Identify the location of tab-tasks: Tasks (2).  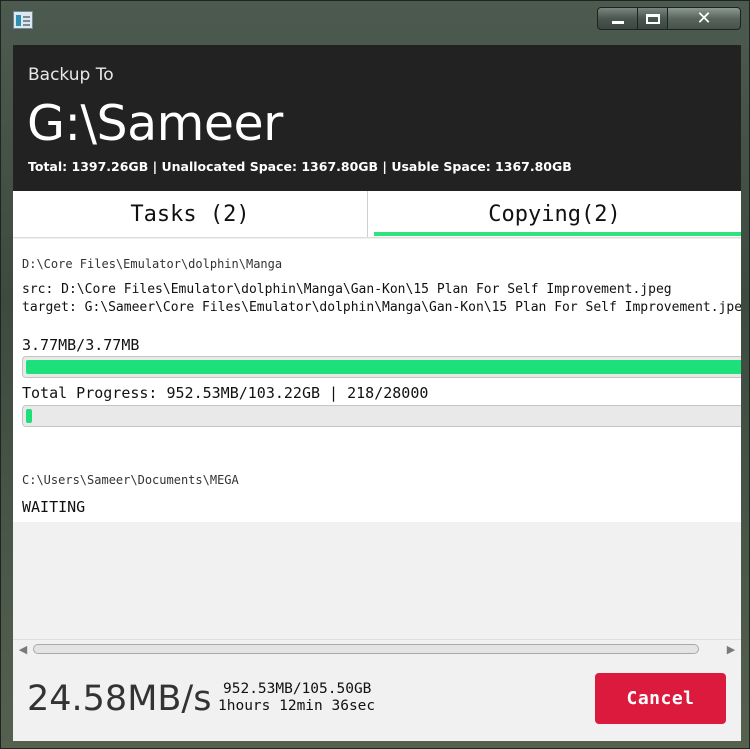
(190, 214).